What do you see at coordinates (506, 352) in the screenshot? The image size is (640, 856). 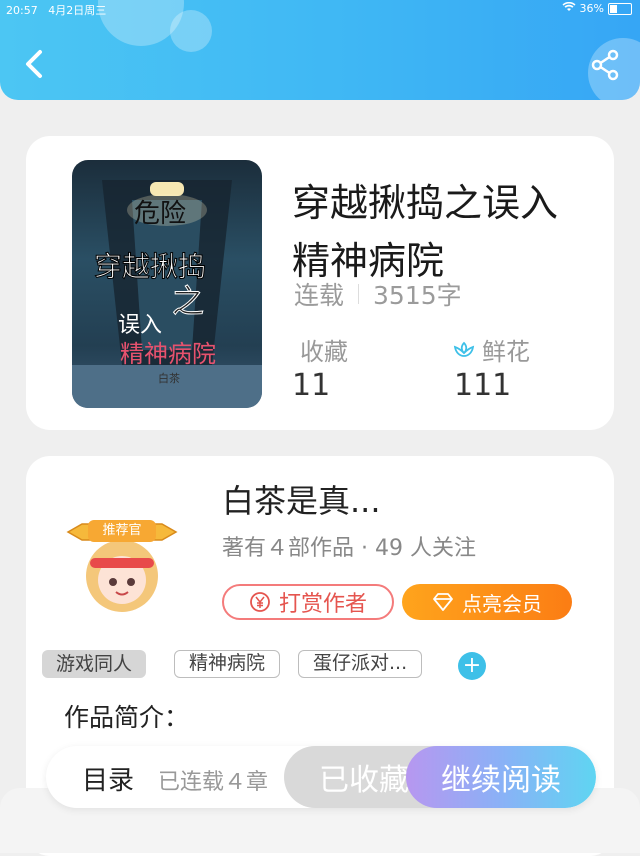 I see `flowers-label: 鲜花` at bounding box center [506, 352].